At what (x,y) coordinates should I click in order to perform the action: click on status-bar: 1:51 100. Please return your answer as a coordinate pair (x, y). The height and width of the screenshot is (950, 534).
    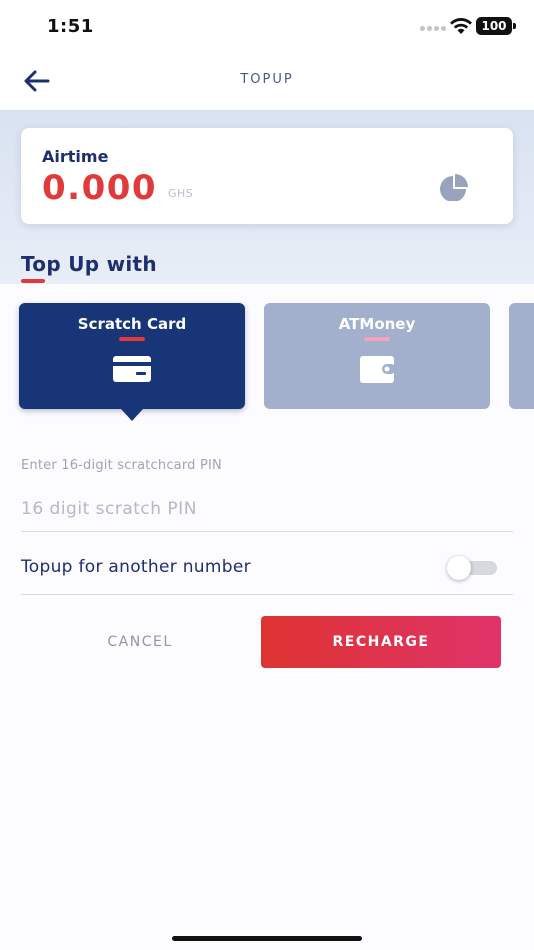
    Looking at the image, I should click on (267, 26).